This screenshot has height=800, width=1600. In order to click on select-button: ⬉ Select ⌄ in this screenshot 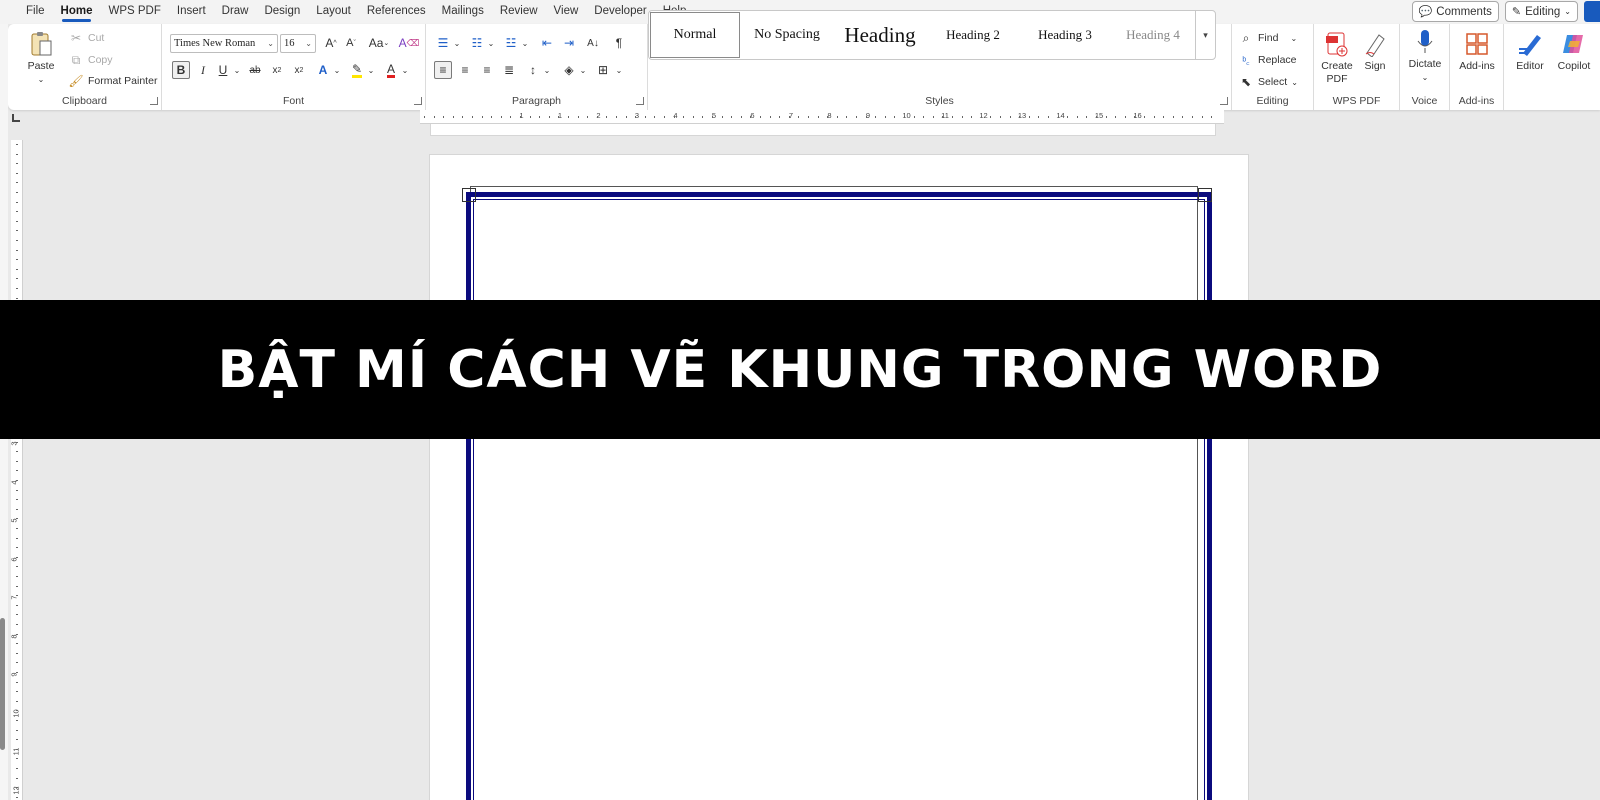, I will do `click(1268, 82)`.